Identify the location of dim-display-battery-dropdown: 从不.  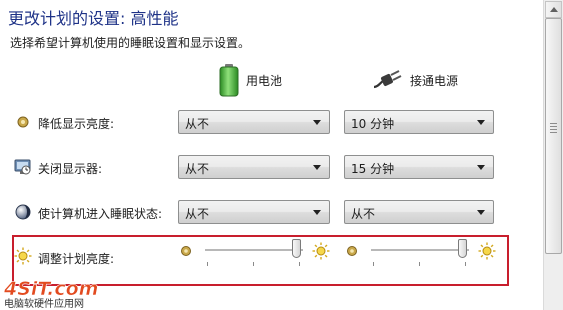
(254, 122).